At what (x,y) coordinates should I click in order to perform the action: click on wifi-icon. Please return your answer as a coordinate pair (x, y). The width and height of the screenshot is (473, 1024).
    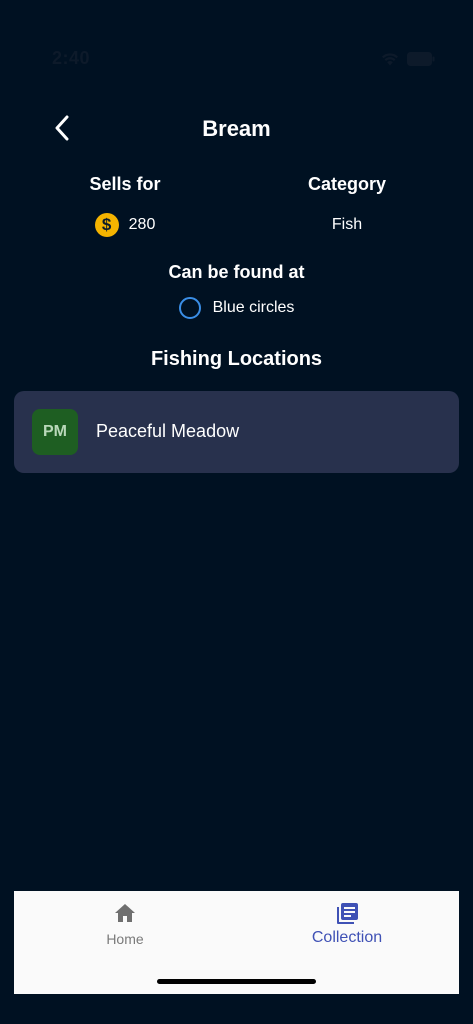
    Looking at the image, I should click on (390, 59).